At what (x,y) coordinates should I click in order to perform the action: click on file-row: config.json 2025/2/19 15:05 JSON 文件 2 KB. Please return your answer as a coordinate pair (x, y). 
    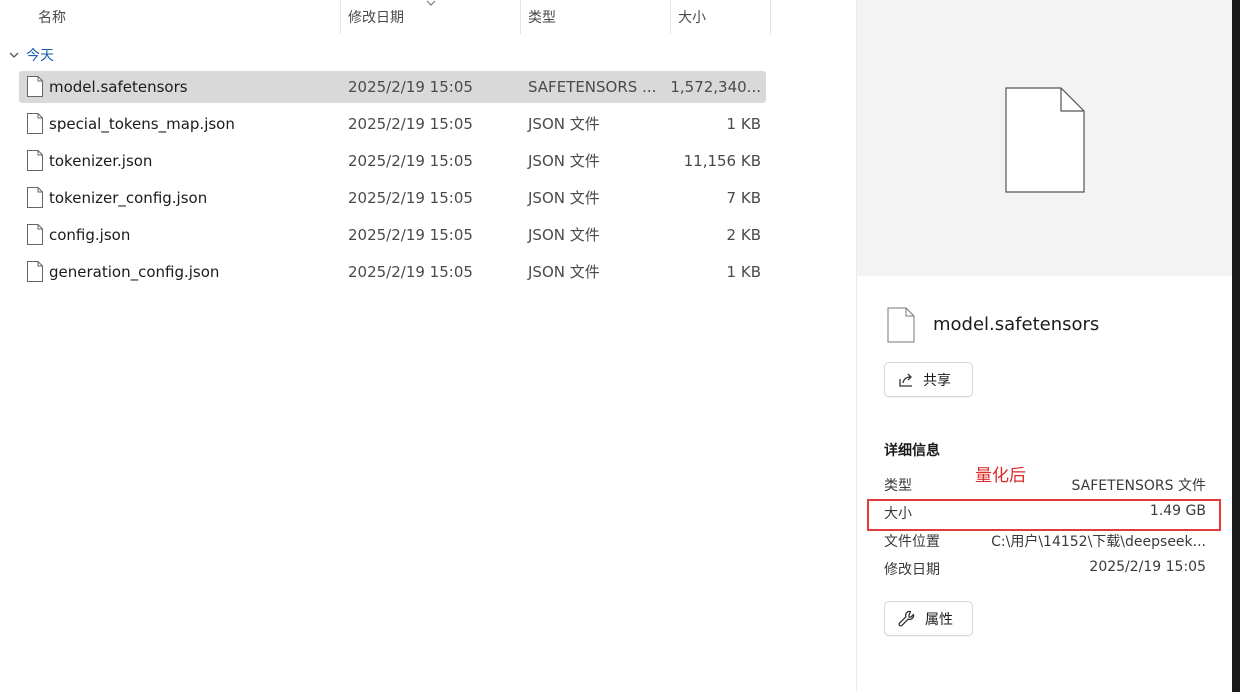
    Looking at the image, I should click on (392, 235).